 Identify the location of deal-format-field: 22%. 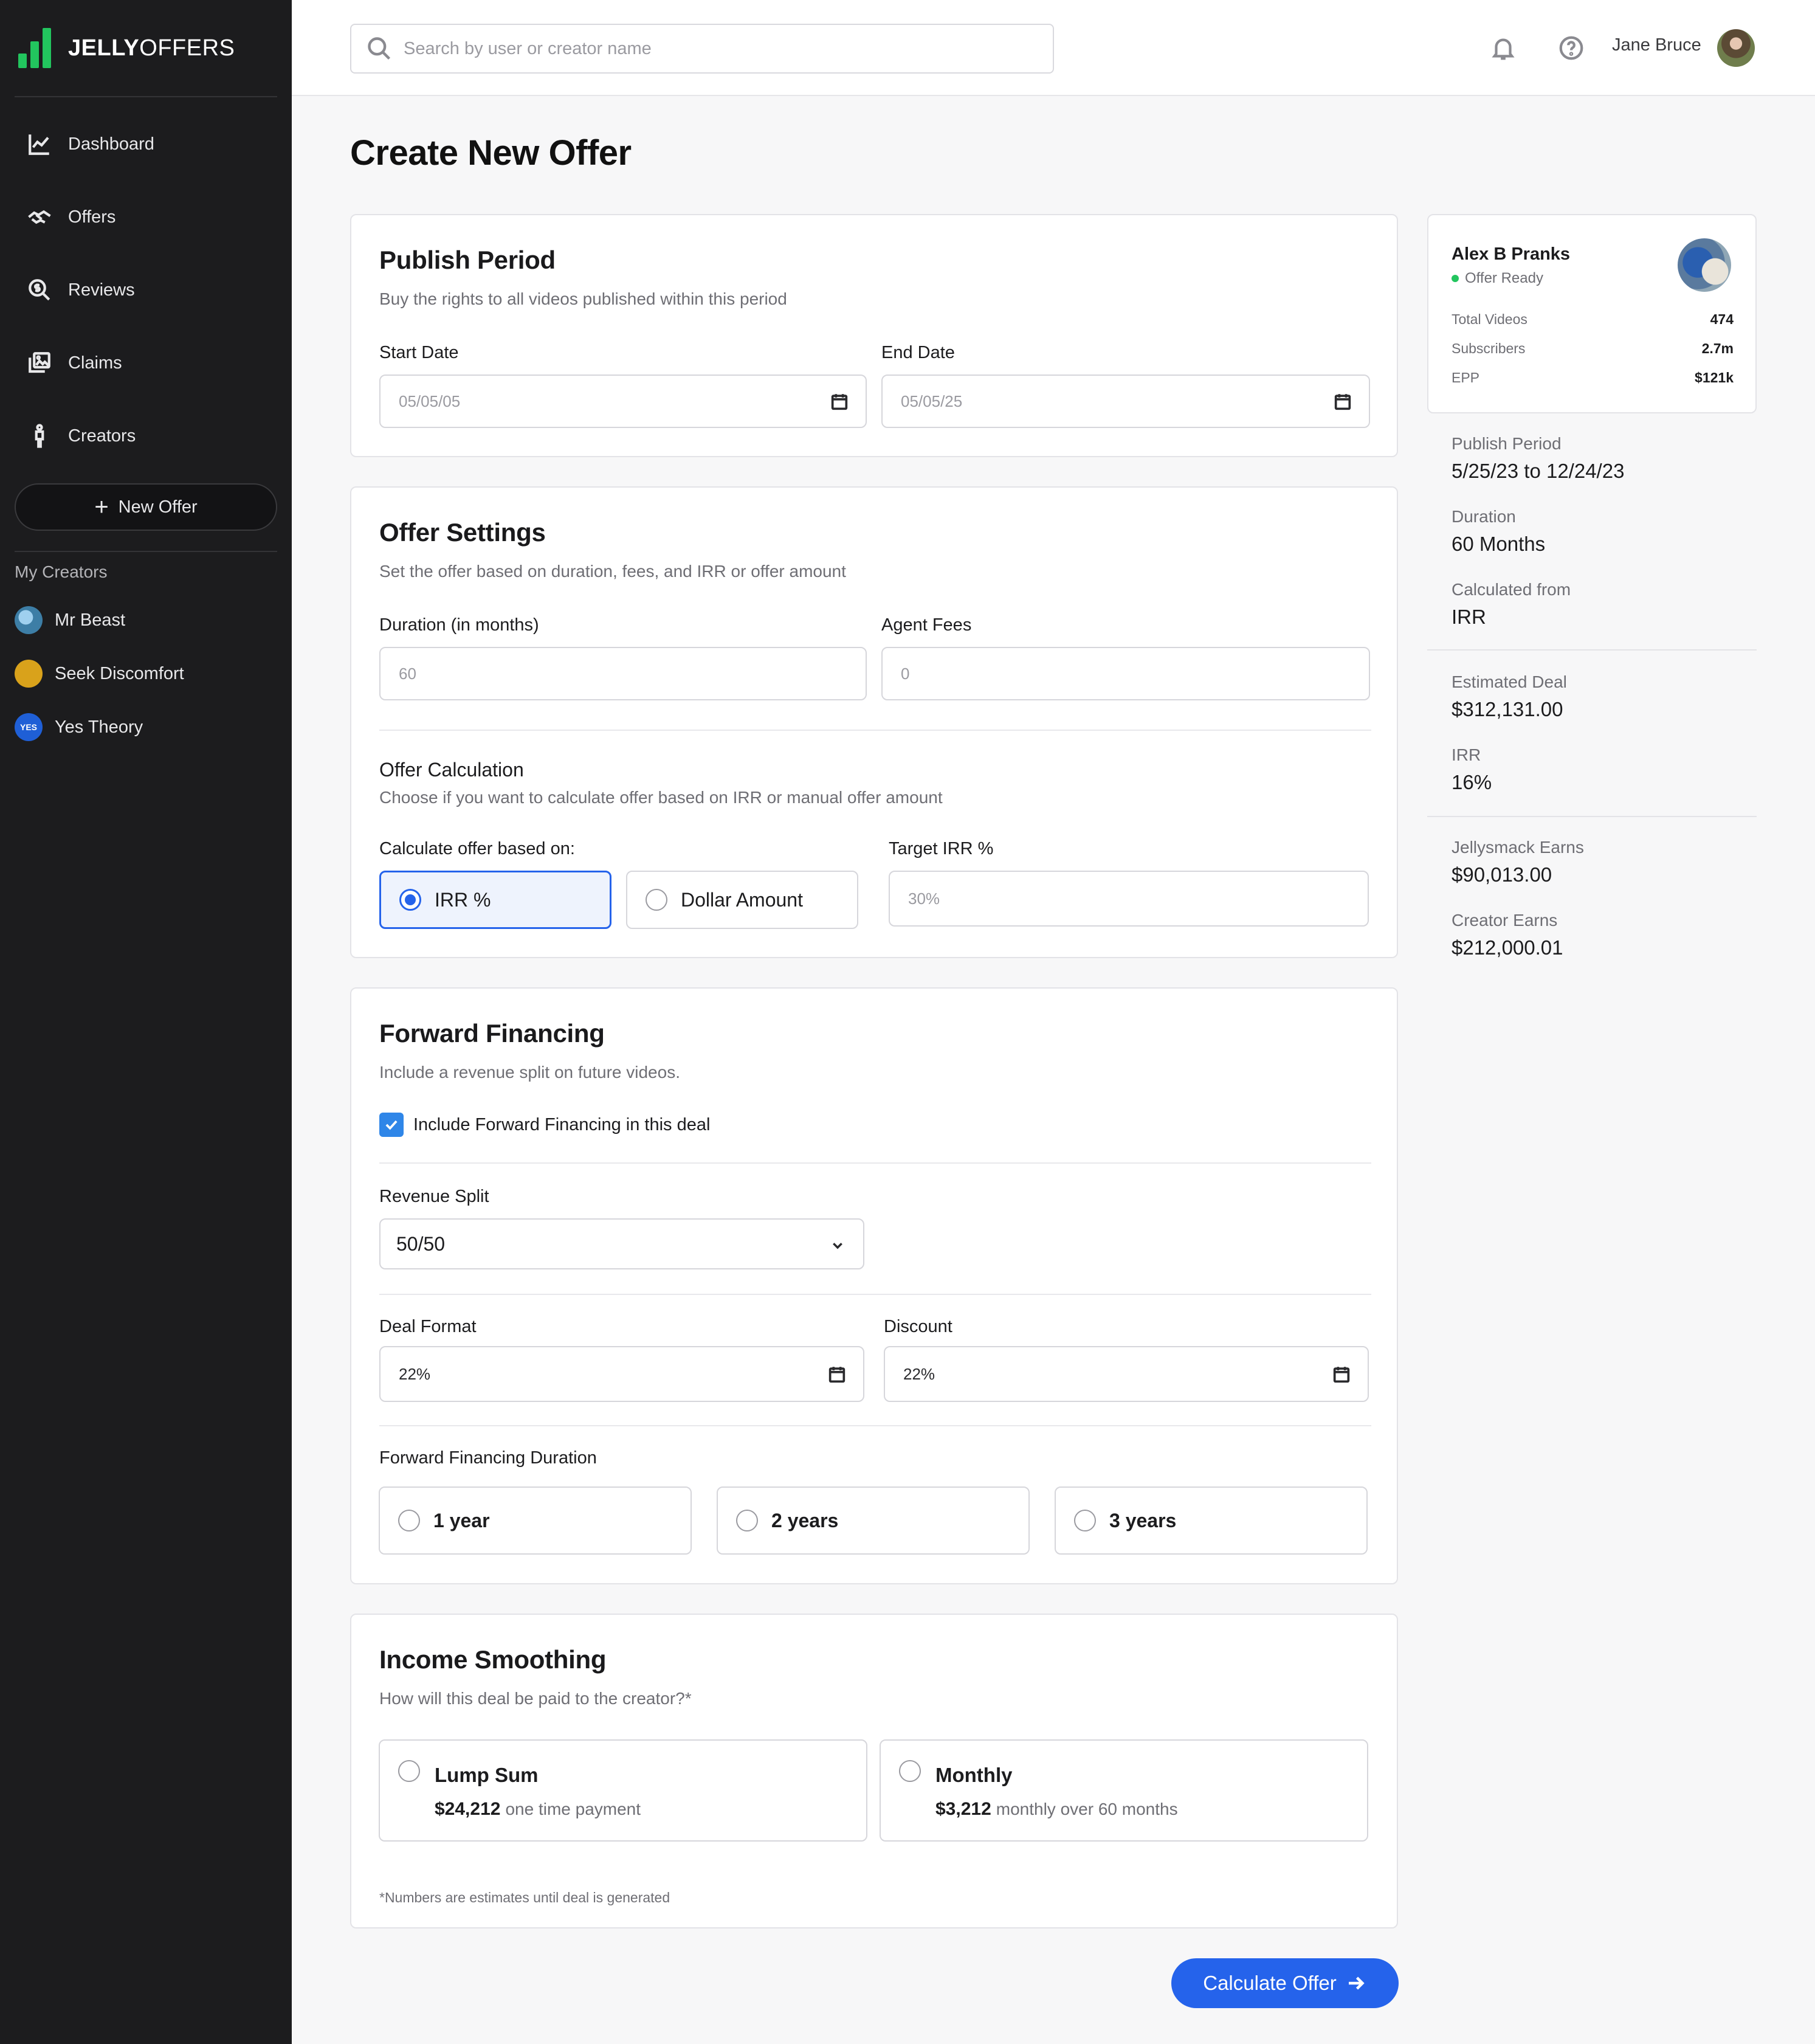
(622, 1374).